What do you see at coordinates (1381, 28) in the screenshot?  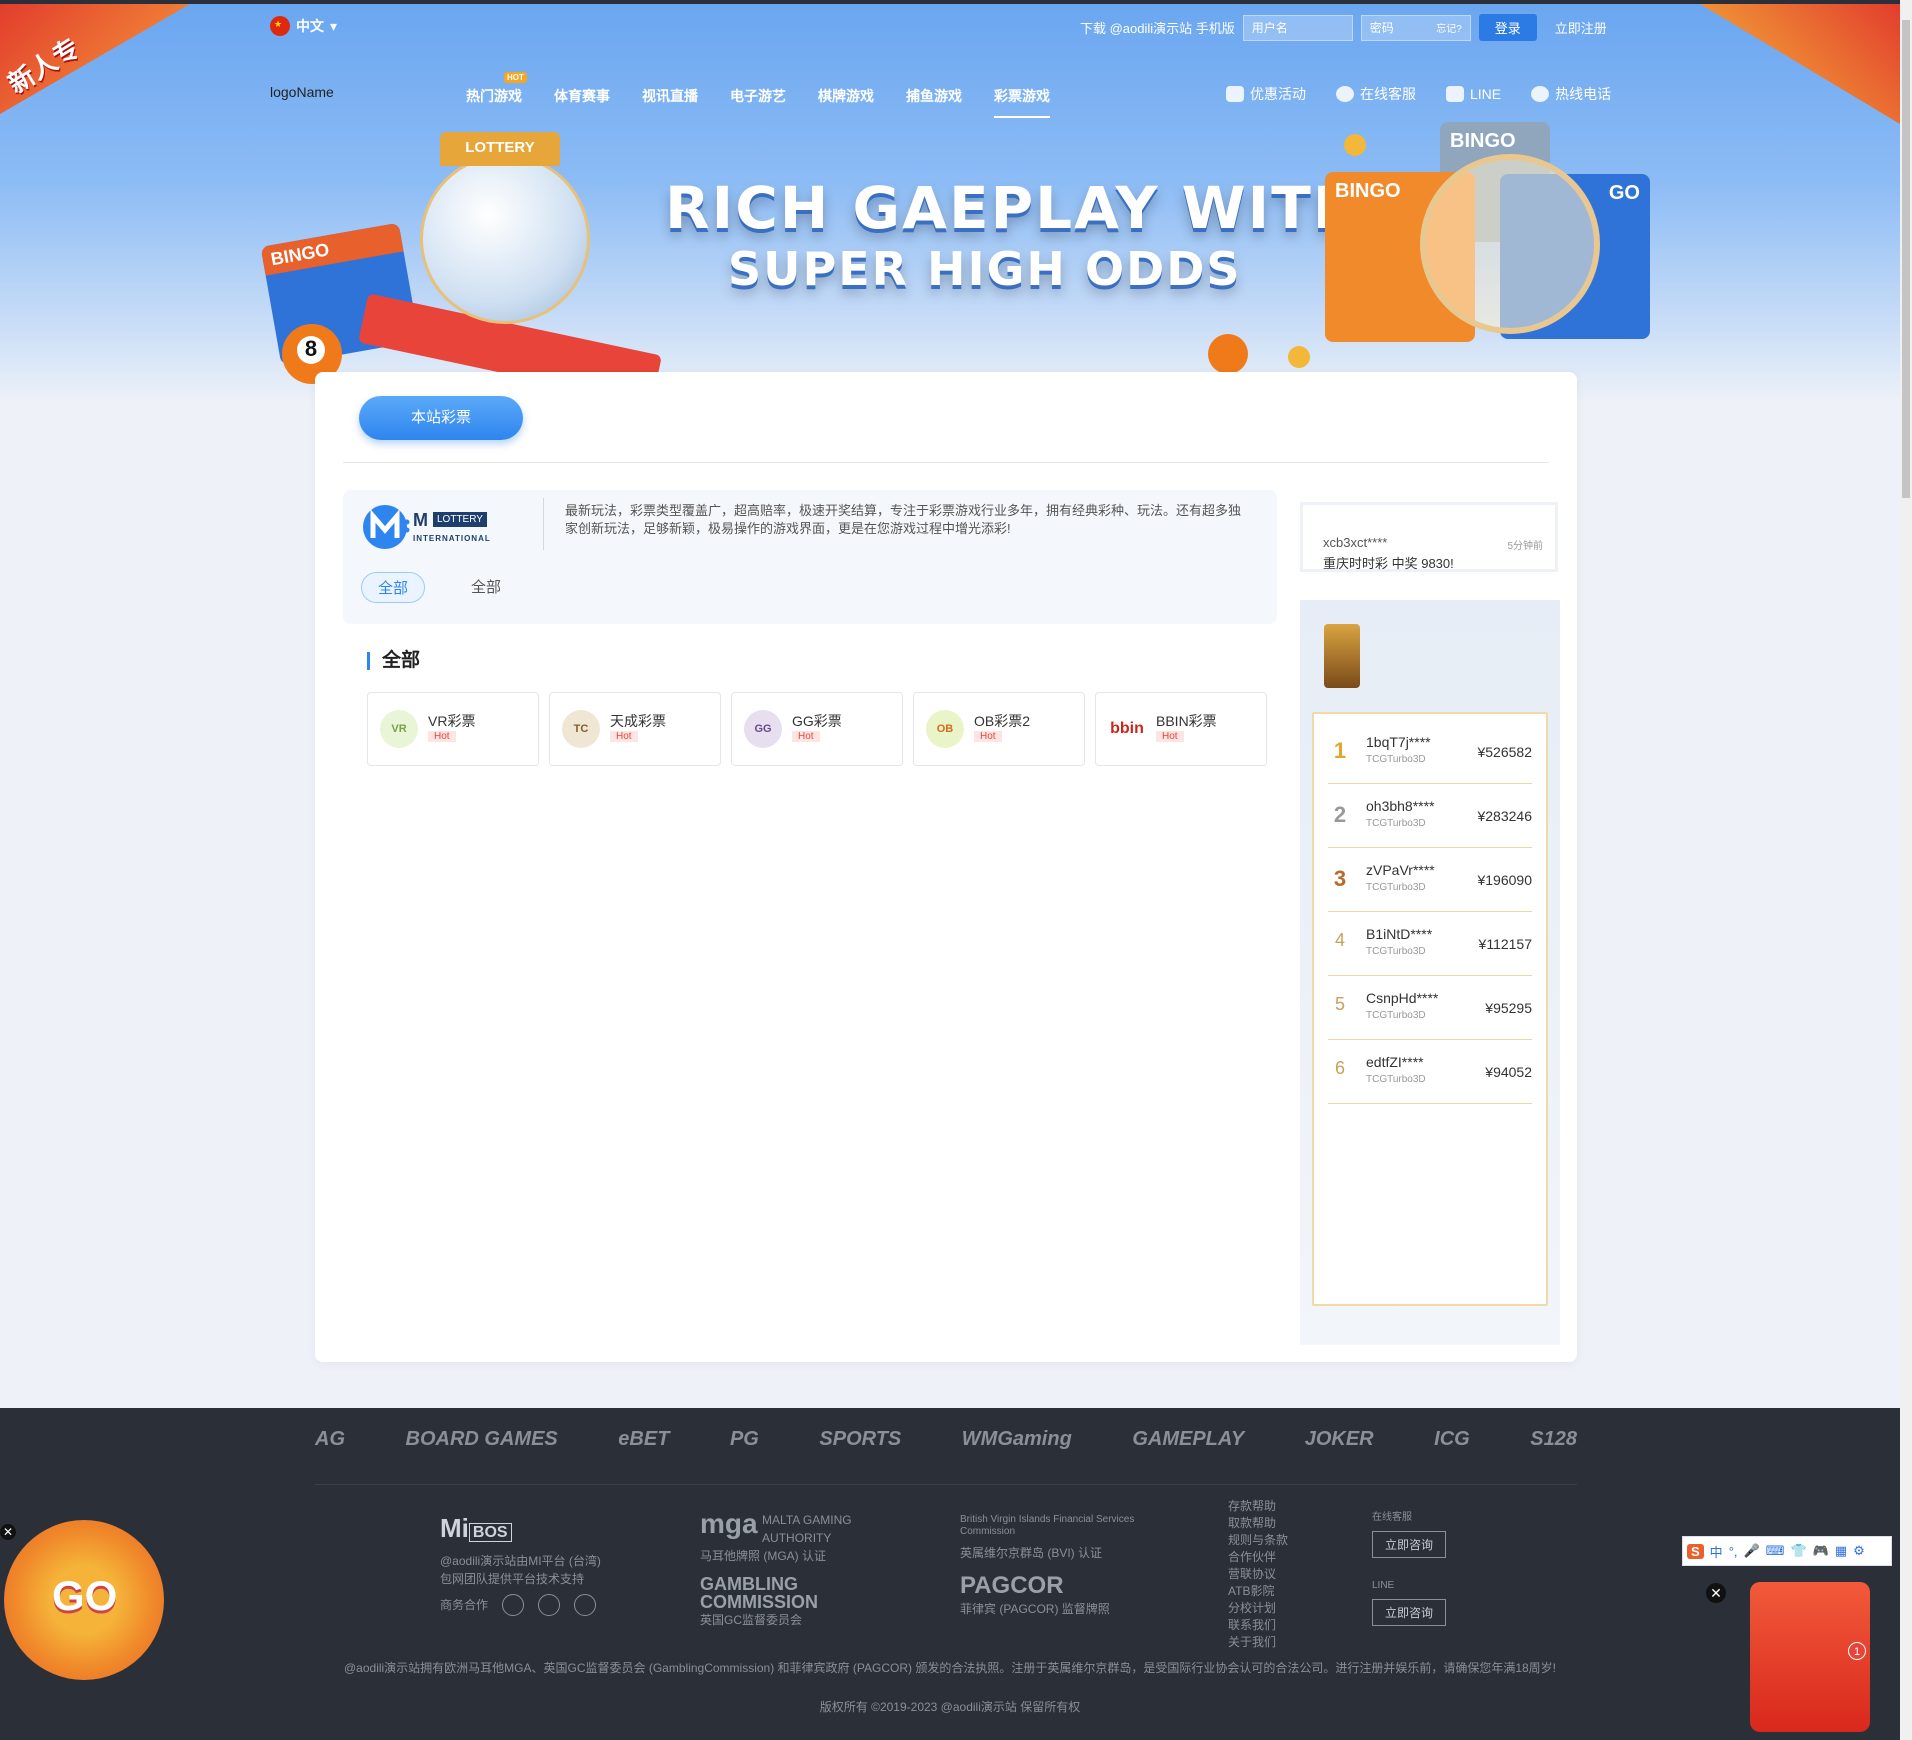 I see `password-placeholder: 密码` at bounding box center [1381, 28].